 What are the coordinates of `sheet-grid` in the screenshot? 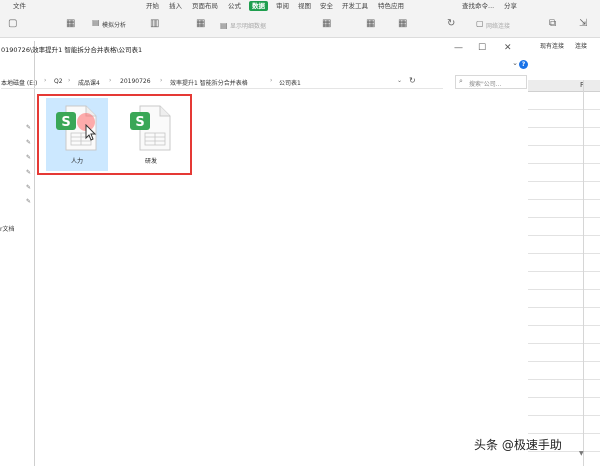 It's located at (564, 279).